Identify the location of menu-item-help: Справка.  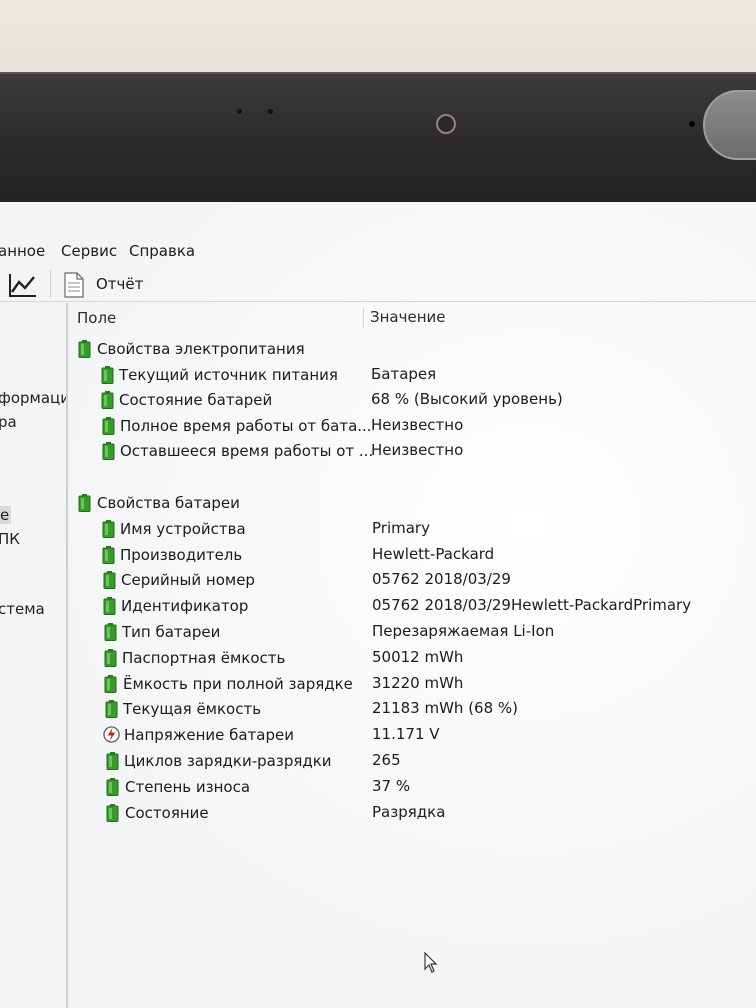
(162, 251).